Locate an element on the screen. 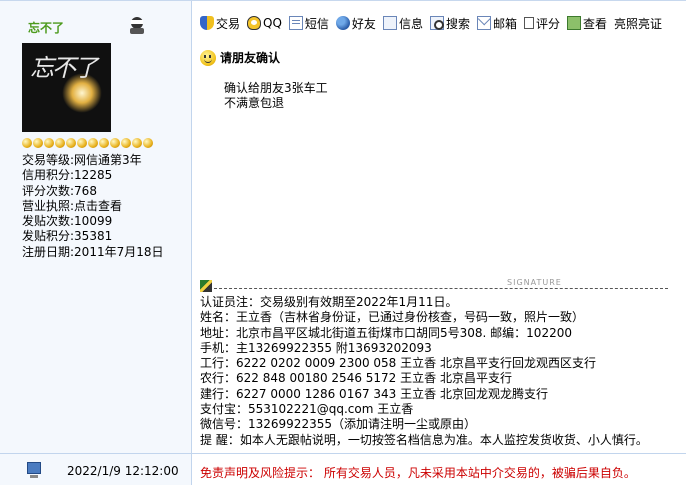 The width and height of the screenshot is (686, 485). stat-row: 评分次数:768 is located at coordinates (93, 191).